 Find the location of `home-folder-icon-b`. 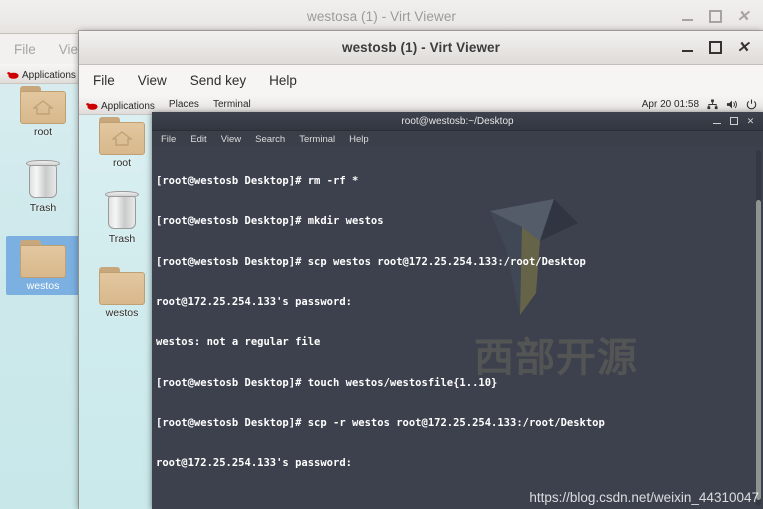

home-folder-icon-b is located at coordinates (122, 136).